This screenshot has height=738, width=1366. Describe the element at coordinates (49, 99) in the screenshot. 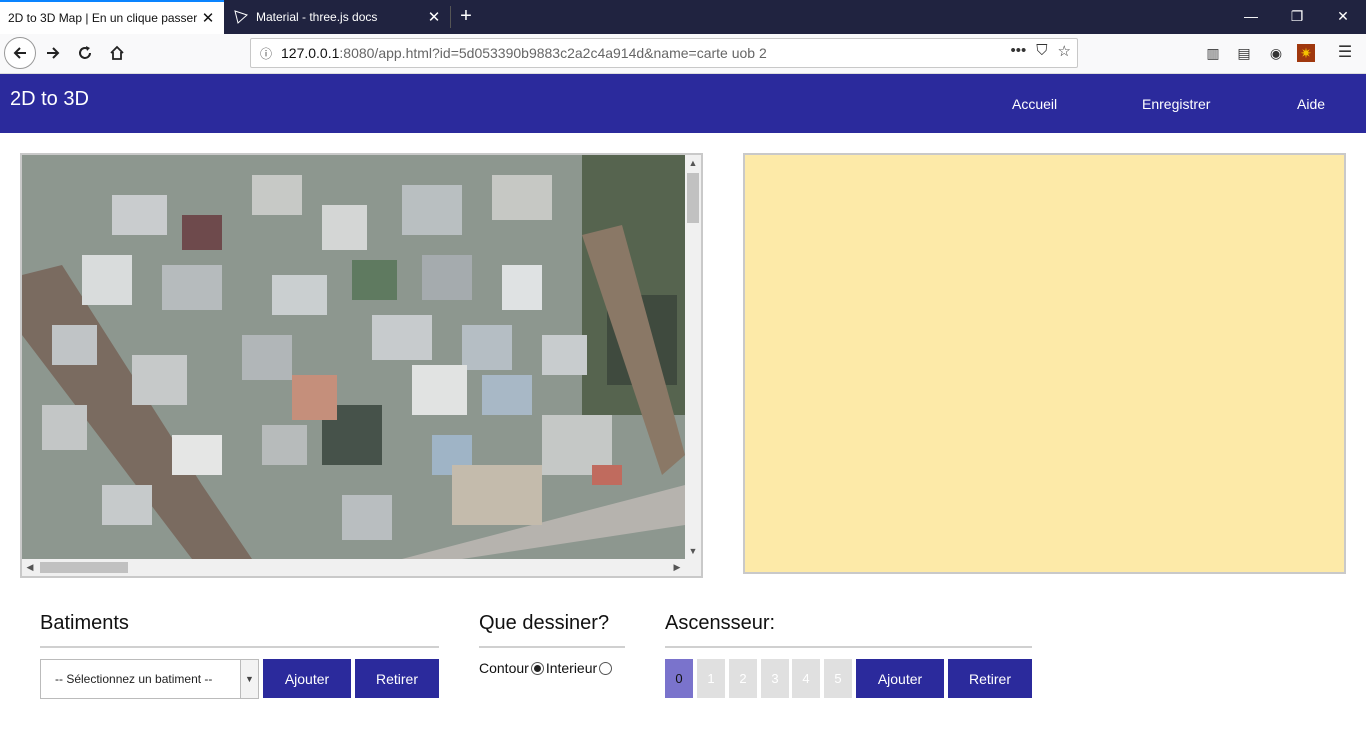

I see `app-brand: 2D to 3D` at that location.